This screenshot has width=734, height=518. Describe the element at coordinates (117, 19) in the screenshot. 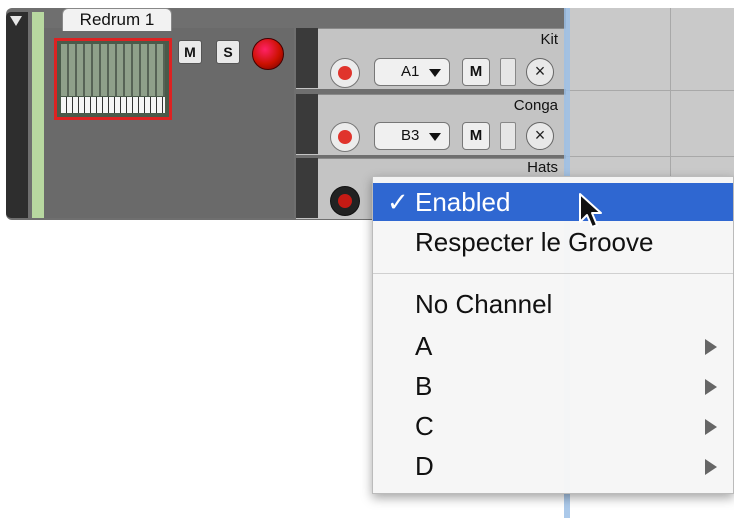

I see `device-name-tab: Redrum 1` at that location.